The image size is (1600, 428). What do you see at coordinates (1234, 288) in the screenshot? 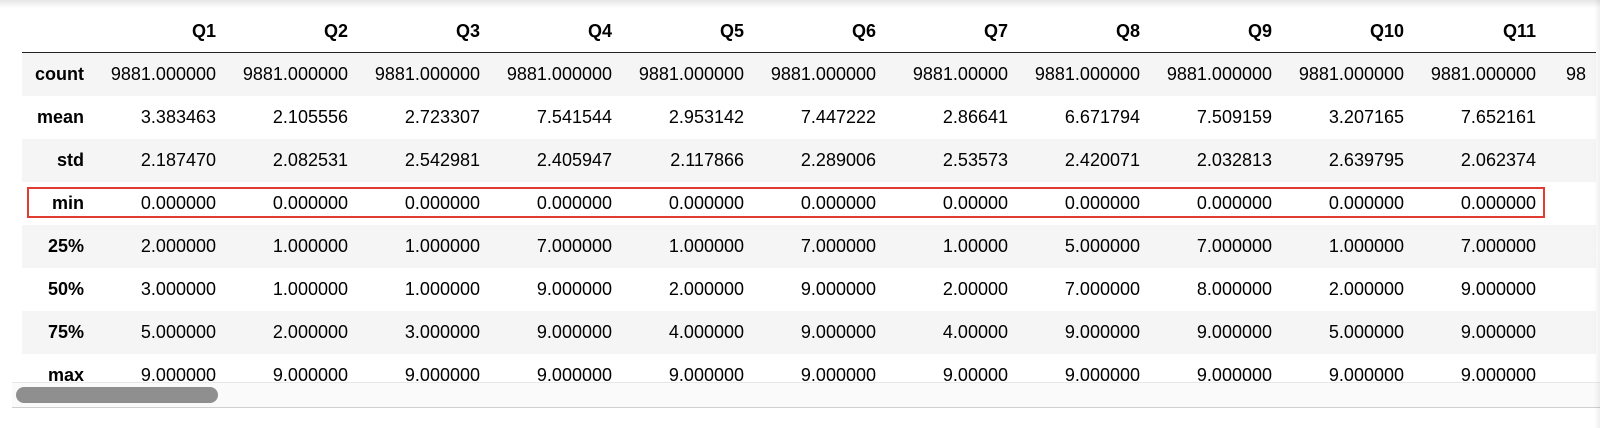
I see `table-cell: 8.000000` at bounding box center [1234, 288].